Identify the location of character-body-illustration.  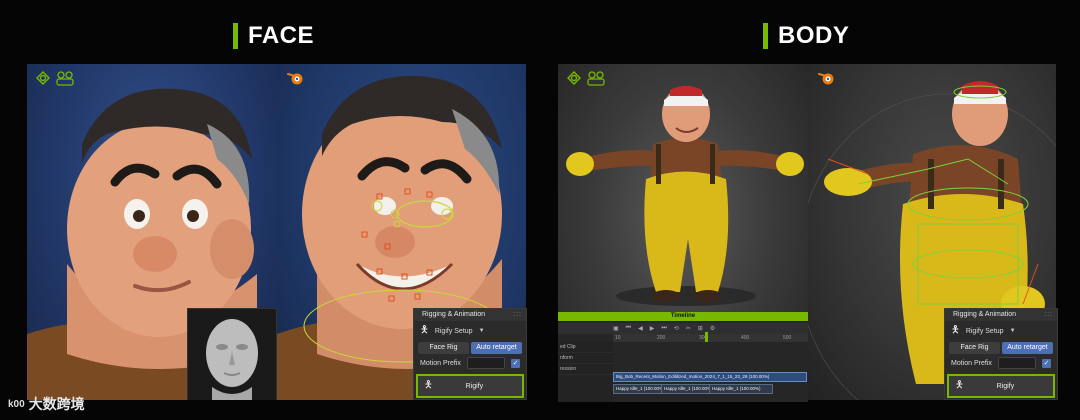
(685, 196).